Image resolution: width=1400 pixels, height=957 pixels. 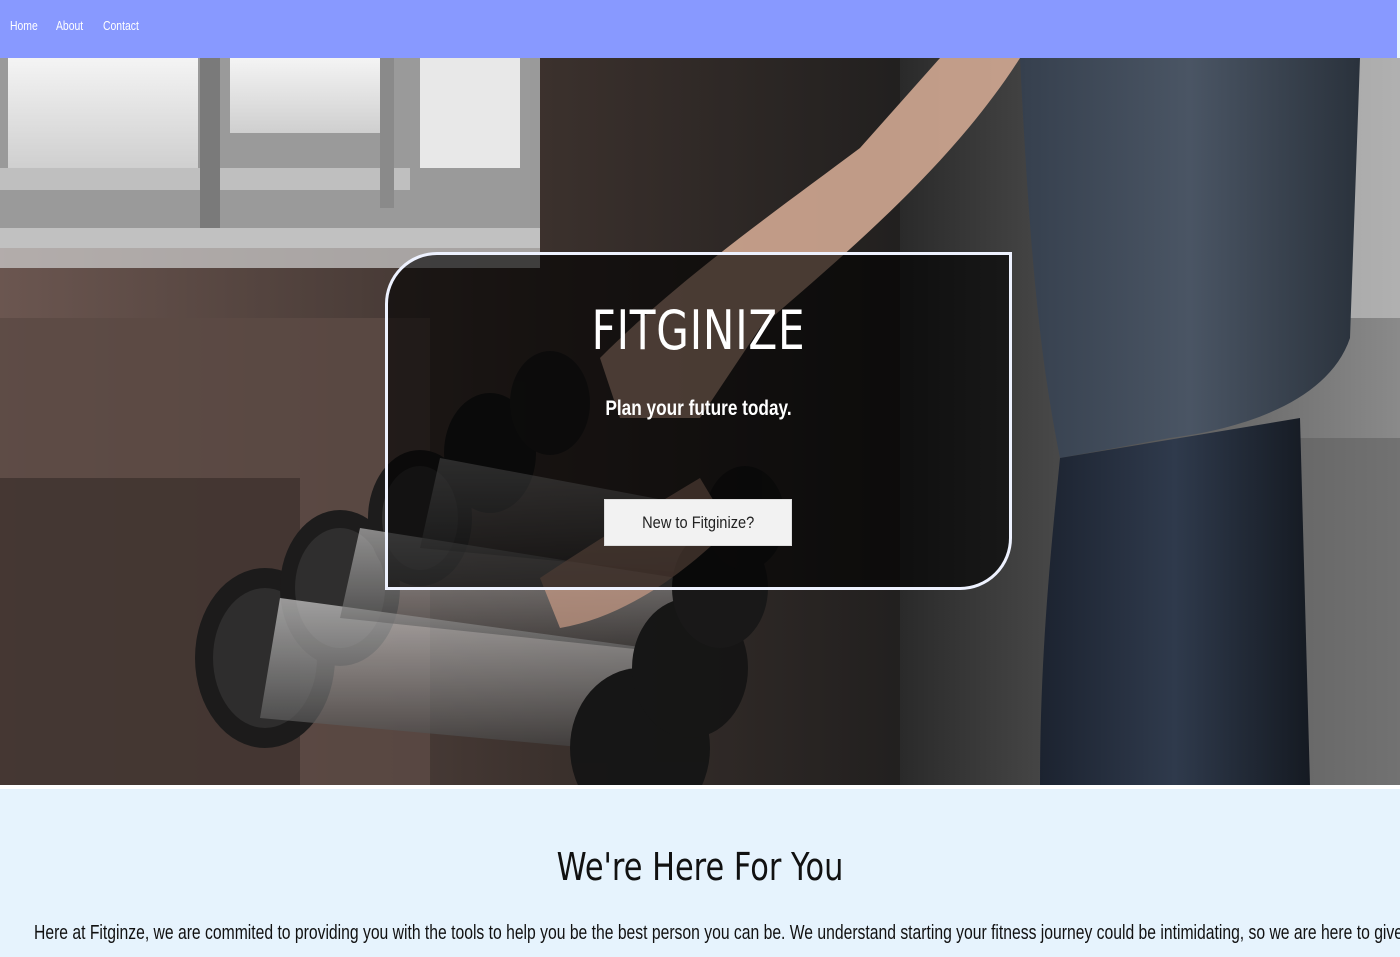 What do you see at coordinates (698, 330) in the screenshot?
I see `hero-title: FITGINIZE` at bounding box center [698, 330].